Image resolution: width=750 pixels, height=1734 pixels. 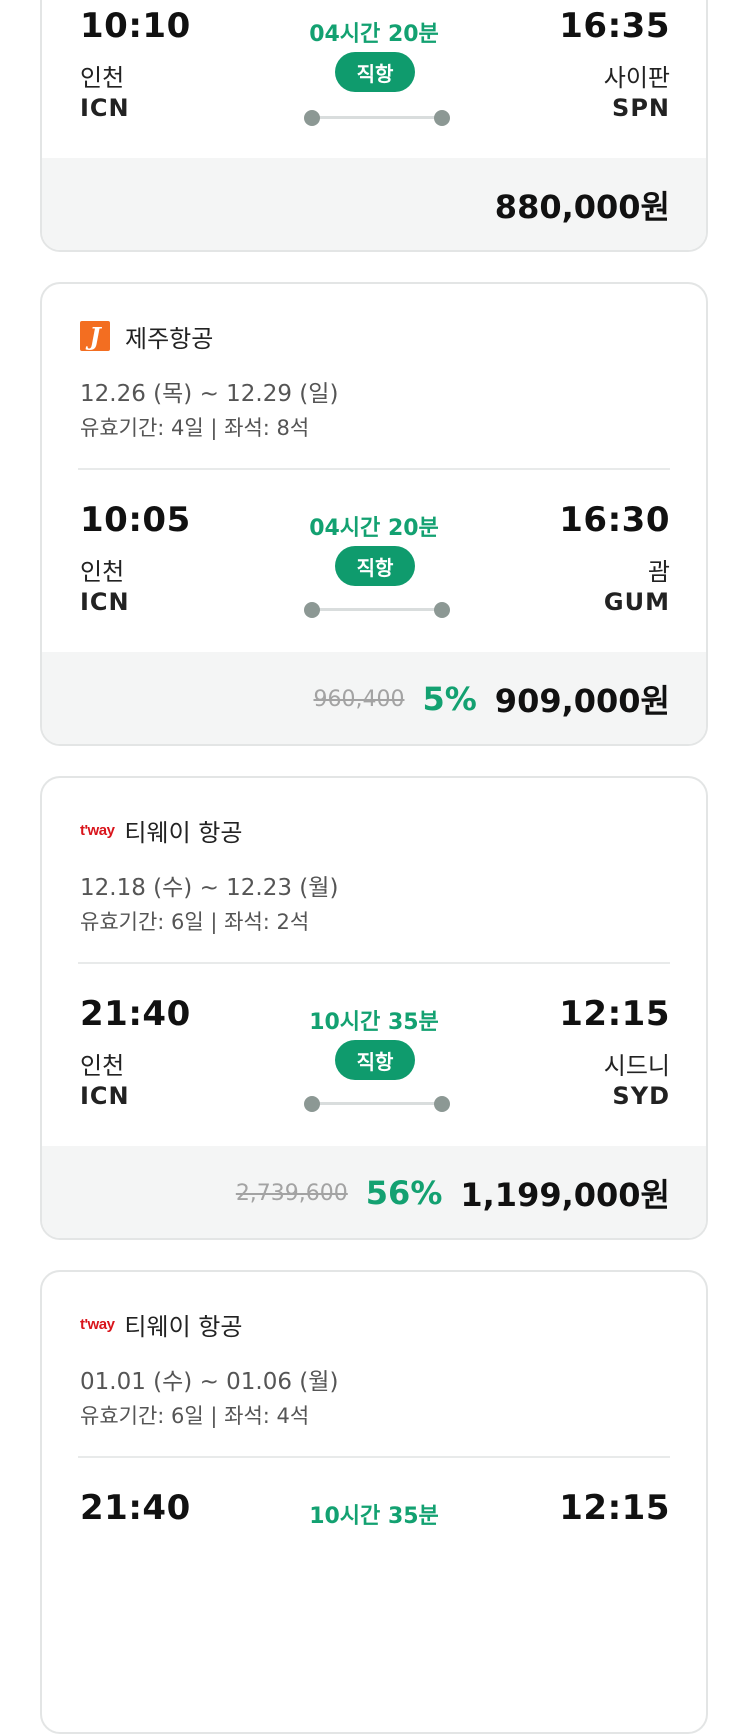 I want to click on travel-dates: 12.18 (수) ~ 12.23 (월), so click(x=209, y=888).